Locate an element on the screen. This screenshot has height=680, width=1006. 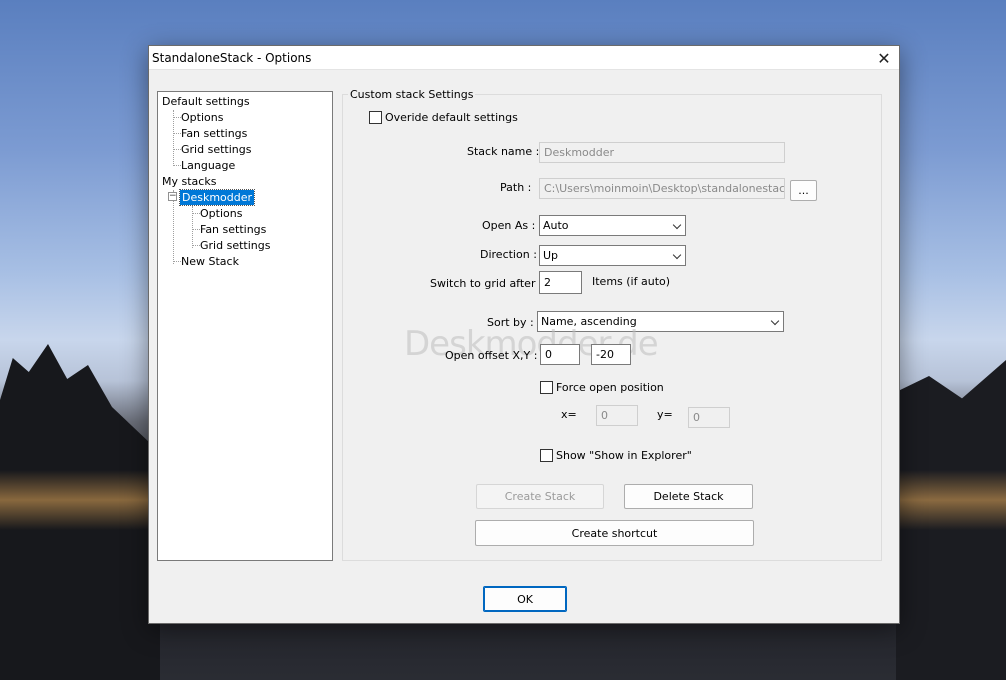
group-title: Custom stack Settings is located at coordinates (412, 94).